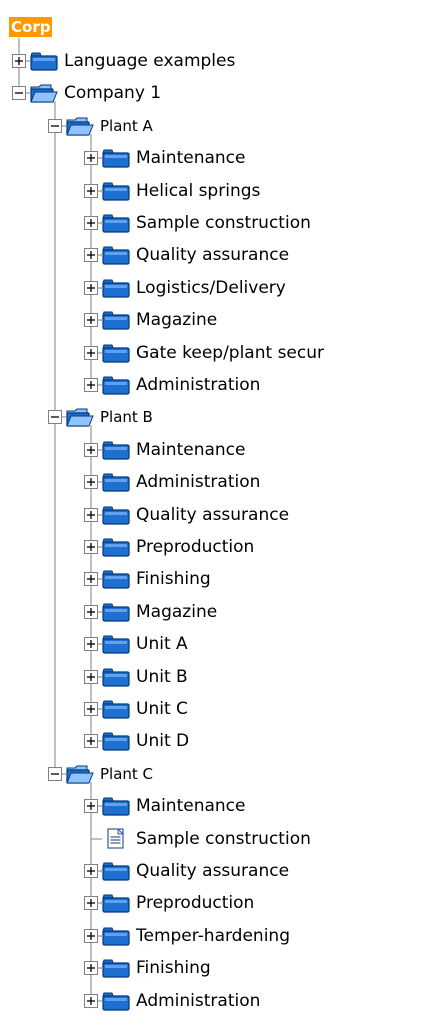  What do you see at coordinates (162, 677) in the screenshot?
I see `tree-node-label: Unit B` at bounding box center [162, 677].